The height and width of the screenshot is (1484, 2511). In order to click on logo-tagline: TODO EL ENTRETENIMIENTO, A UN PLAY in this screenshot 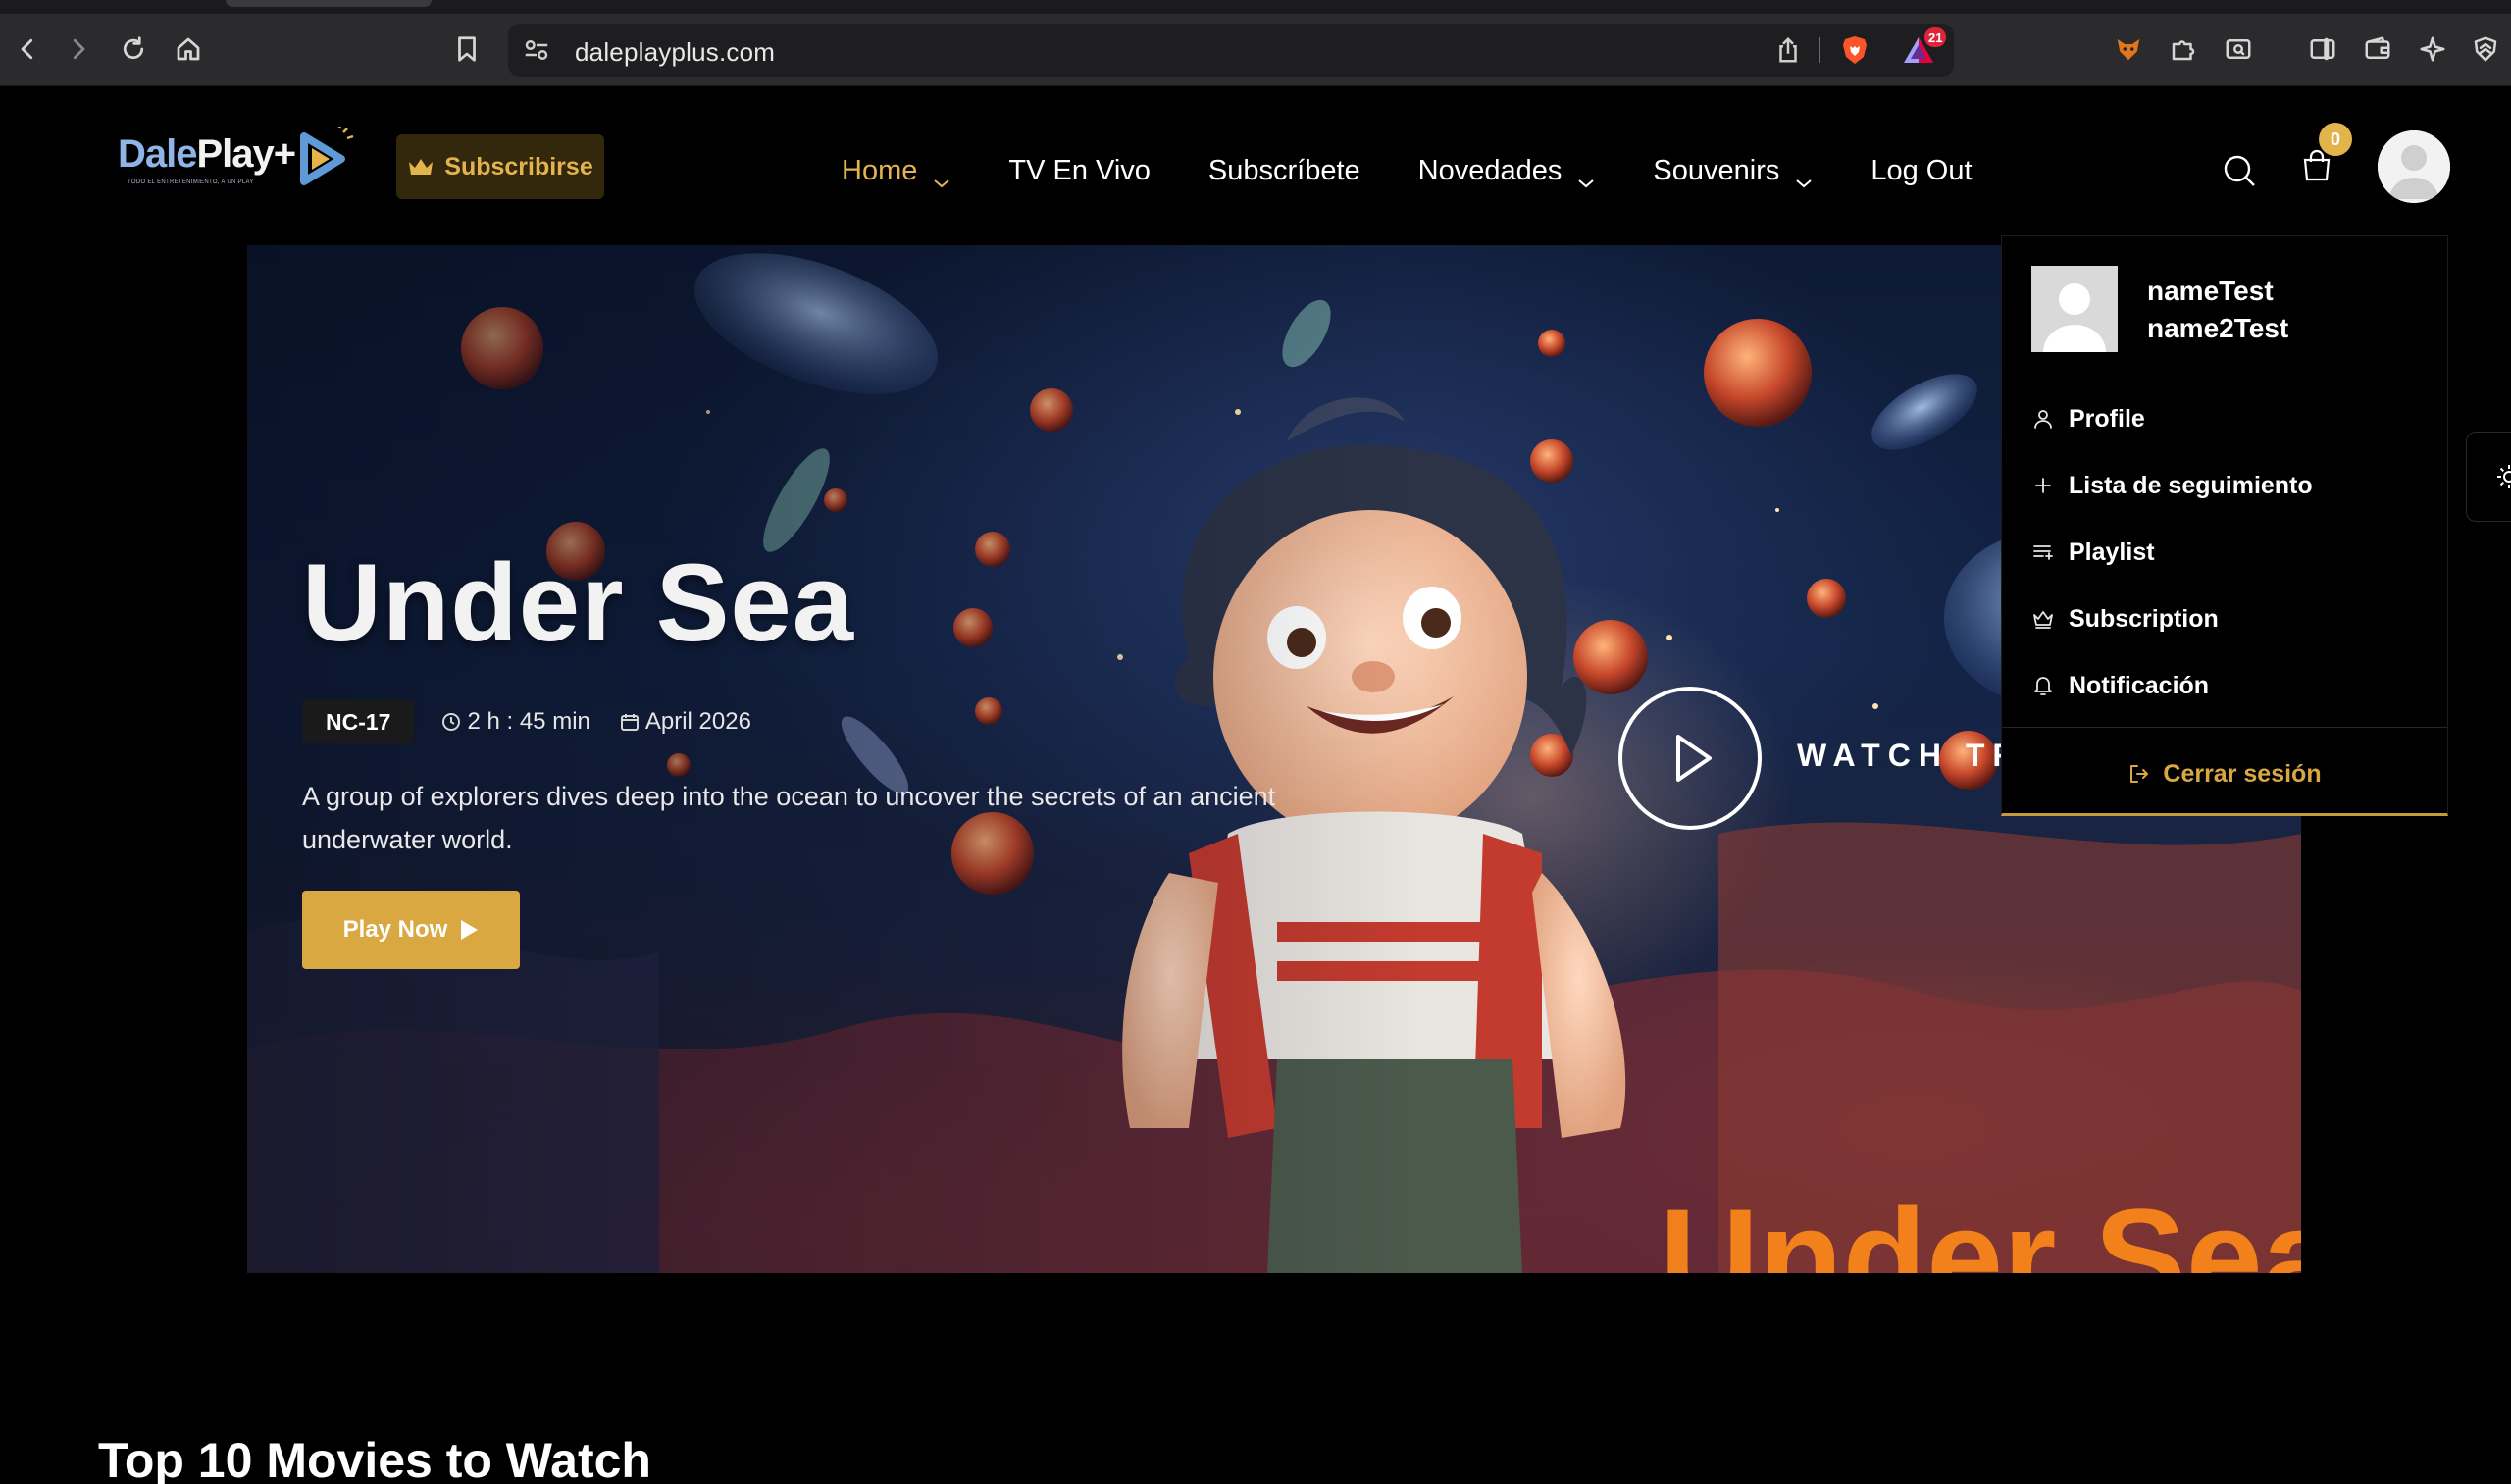, I will do `click(191, 182)`.